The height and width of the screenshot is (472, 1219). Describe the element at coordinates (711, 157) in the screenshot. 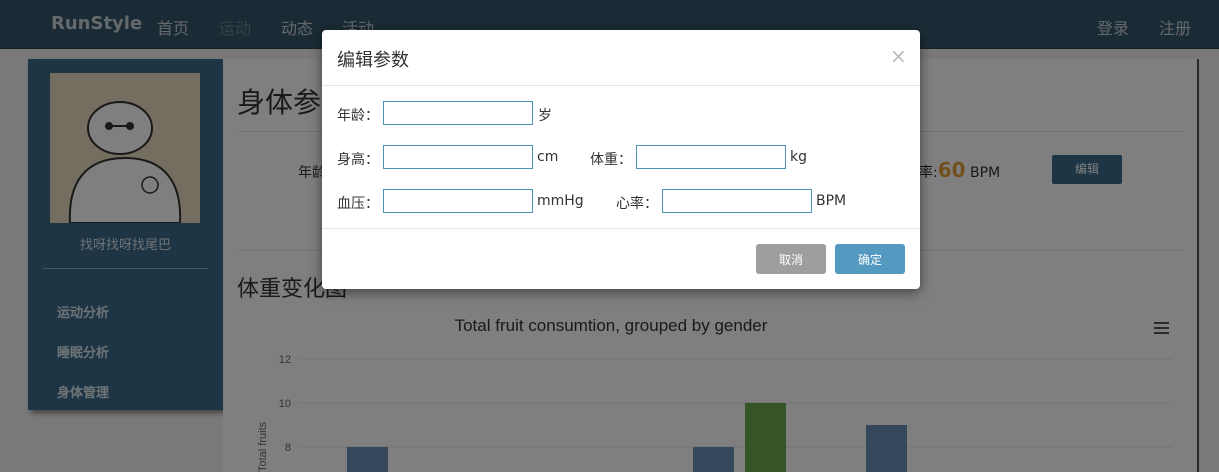

I see `weight-input` at that location.